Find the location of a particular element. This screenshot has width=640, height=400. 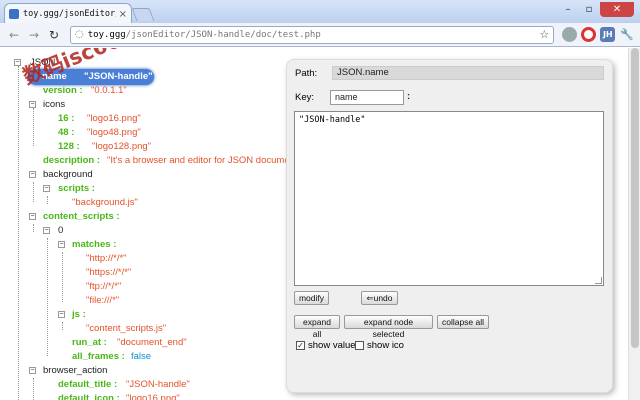

node-key: js : is located at coordinates (79, 314).